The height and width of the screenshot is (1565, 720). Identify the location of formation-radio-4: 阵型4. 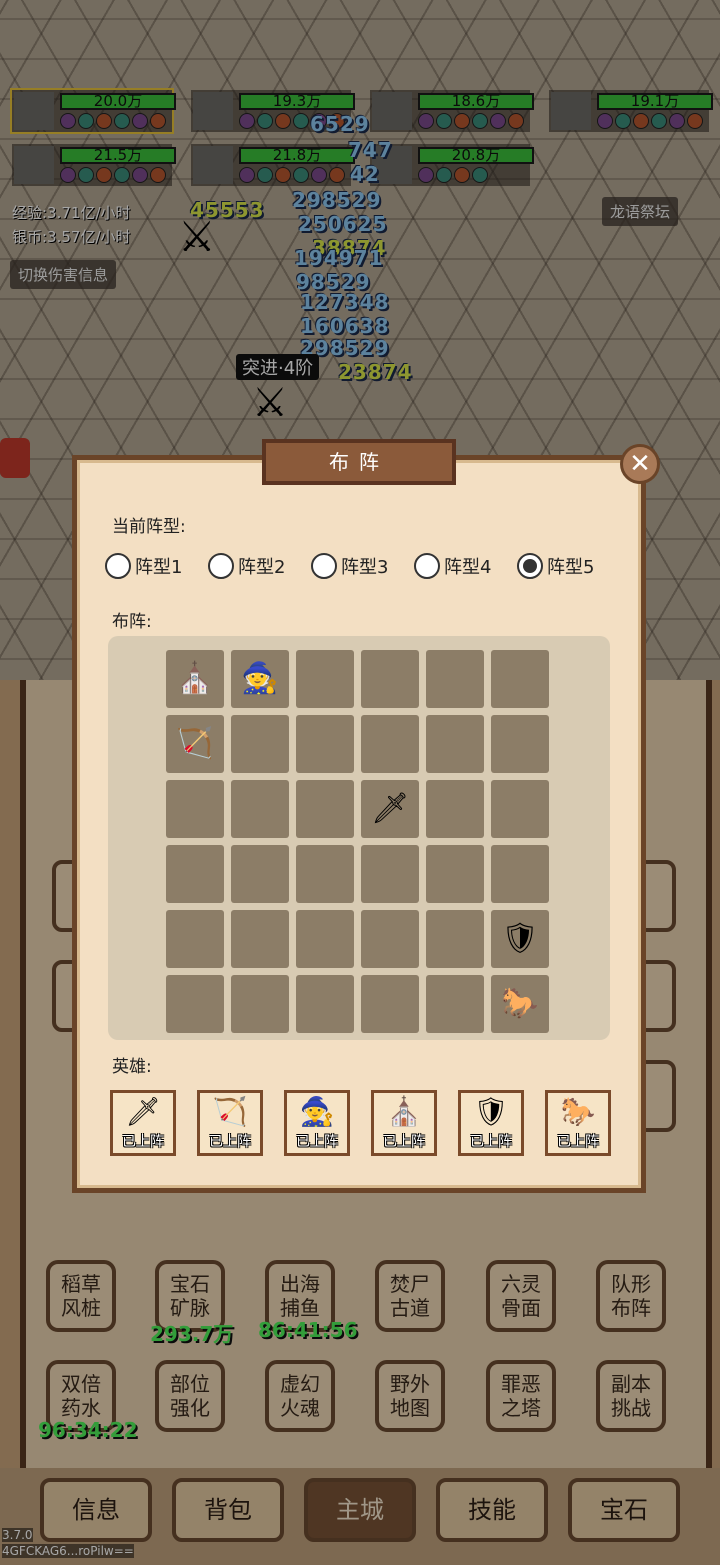
(452, 566).